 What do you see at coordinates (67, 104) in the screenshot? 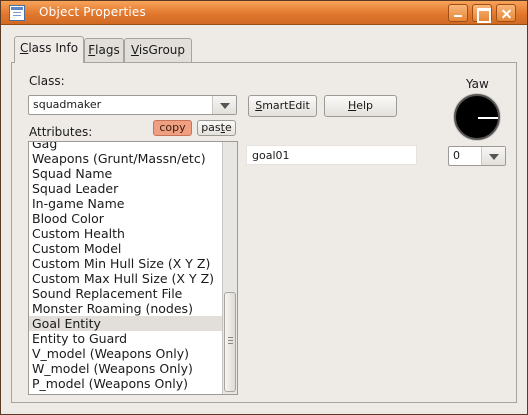
I see `class-select-value: squadmaker` at bounding box center [67, 104].